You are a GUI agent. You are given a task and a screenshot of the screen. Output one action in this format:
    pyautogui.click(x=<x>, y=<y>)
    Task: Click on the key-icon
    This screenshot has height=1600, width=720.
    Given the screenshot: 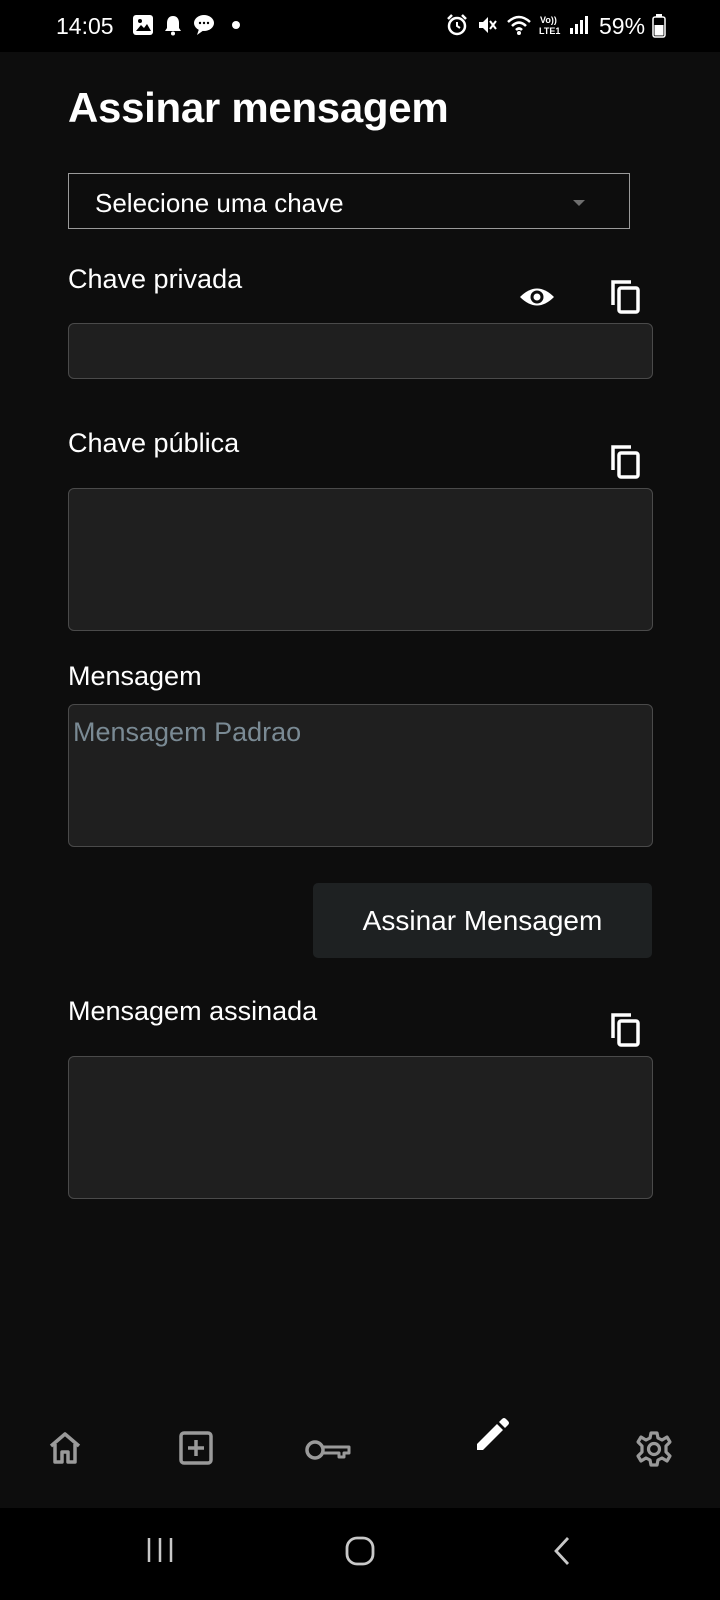 What is the action you would take?
    pyautogui.click(x=328, y=1450)
    